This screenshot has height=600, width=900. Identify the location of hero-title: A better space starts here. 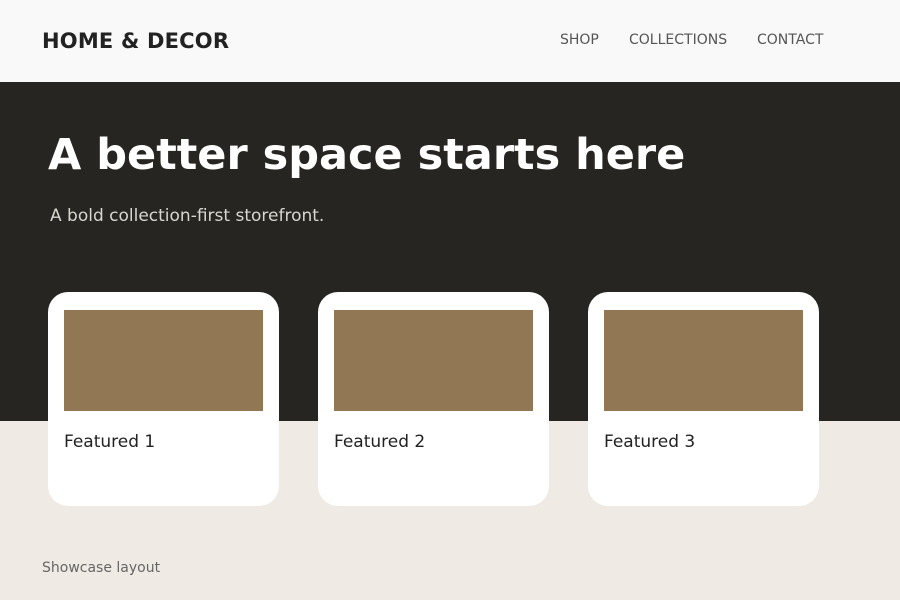
(367, 155).